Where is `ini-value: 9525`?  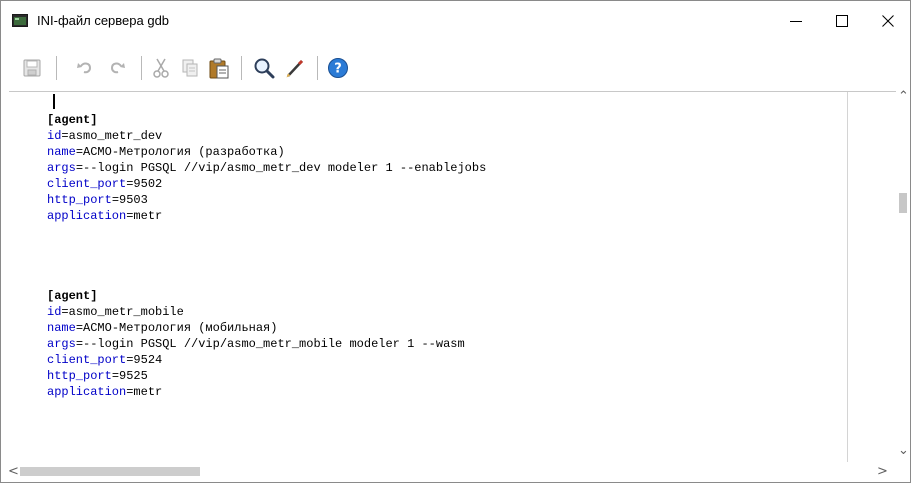 ini-value: 9525 is located at coordinates (133, 376).